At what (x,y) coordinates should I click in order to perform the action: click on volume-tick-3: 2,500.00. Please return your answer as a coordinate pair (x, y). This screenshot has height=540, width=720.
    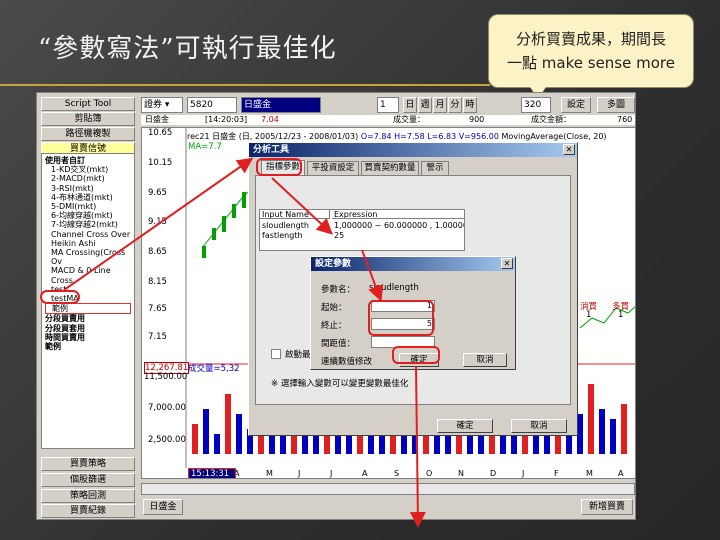
    Looking at the image, I should click on (167, 440).